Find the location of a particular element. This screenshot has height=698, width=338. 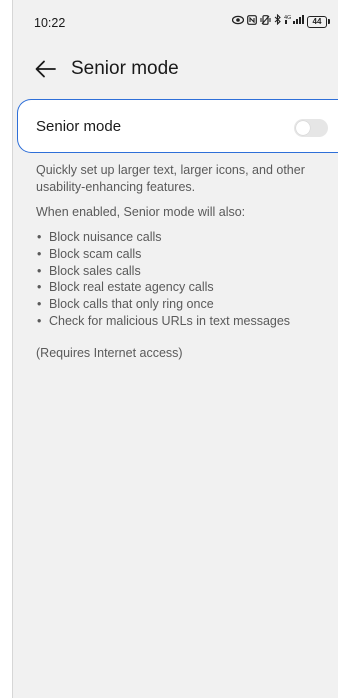

list-item: Block sales calls is located at coordinates (163, 271).